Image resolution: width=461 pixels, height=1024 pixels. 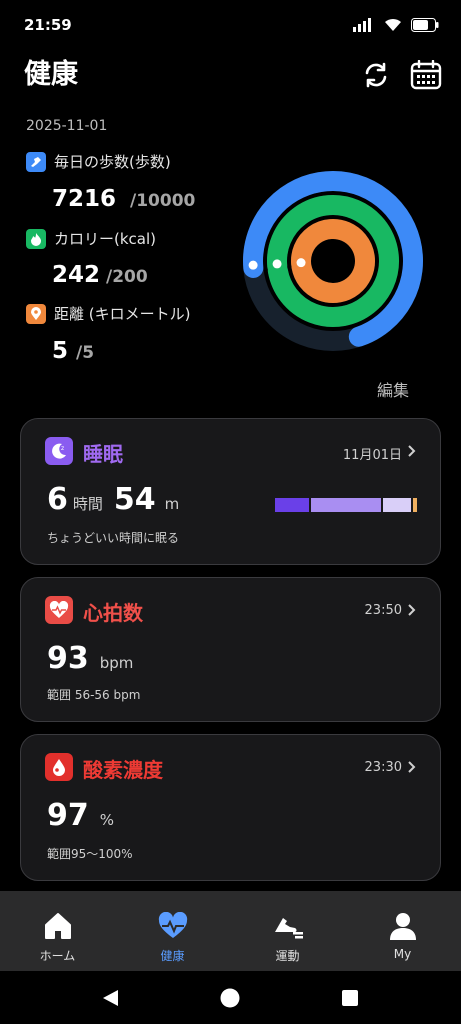 I want to click on edit-button: 編集, so click(x=393, y=389).